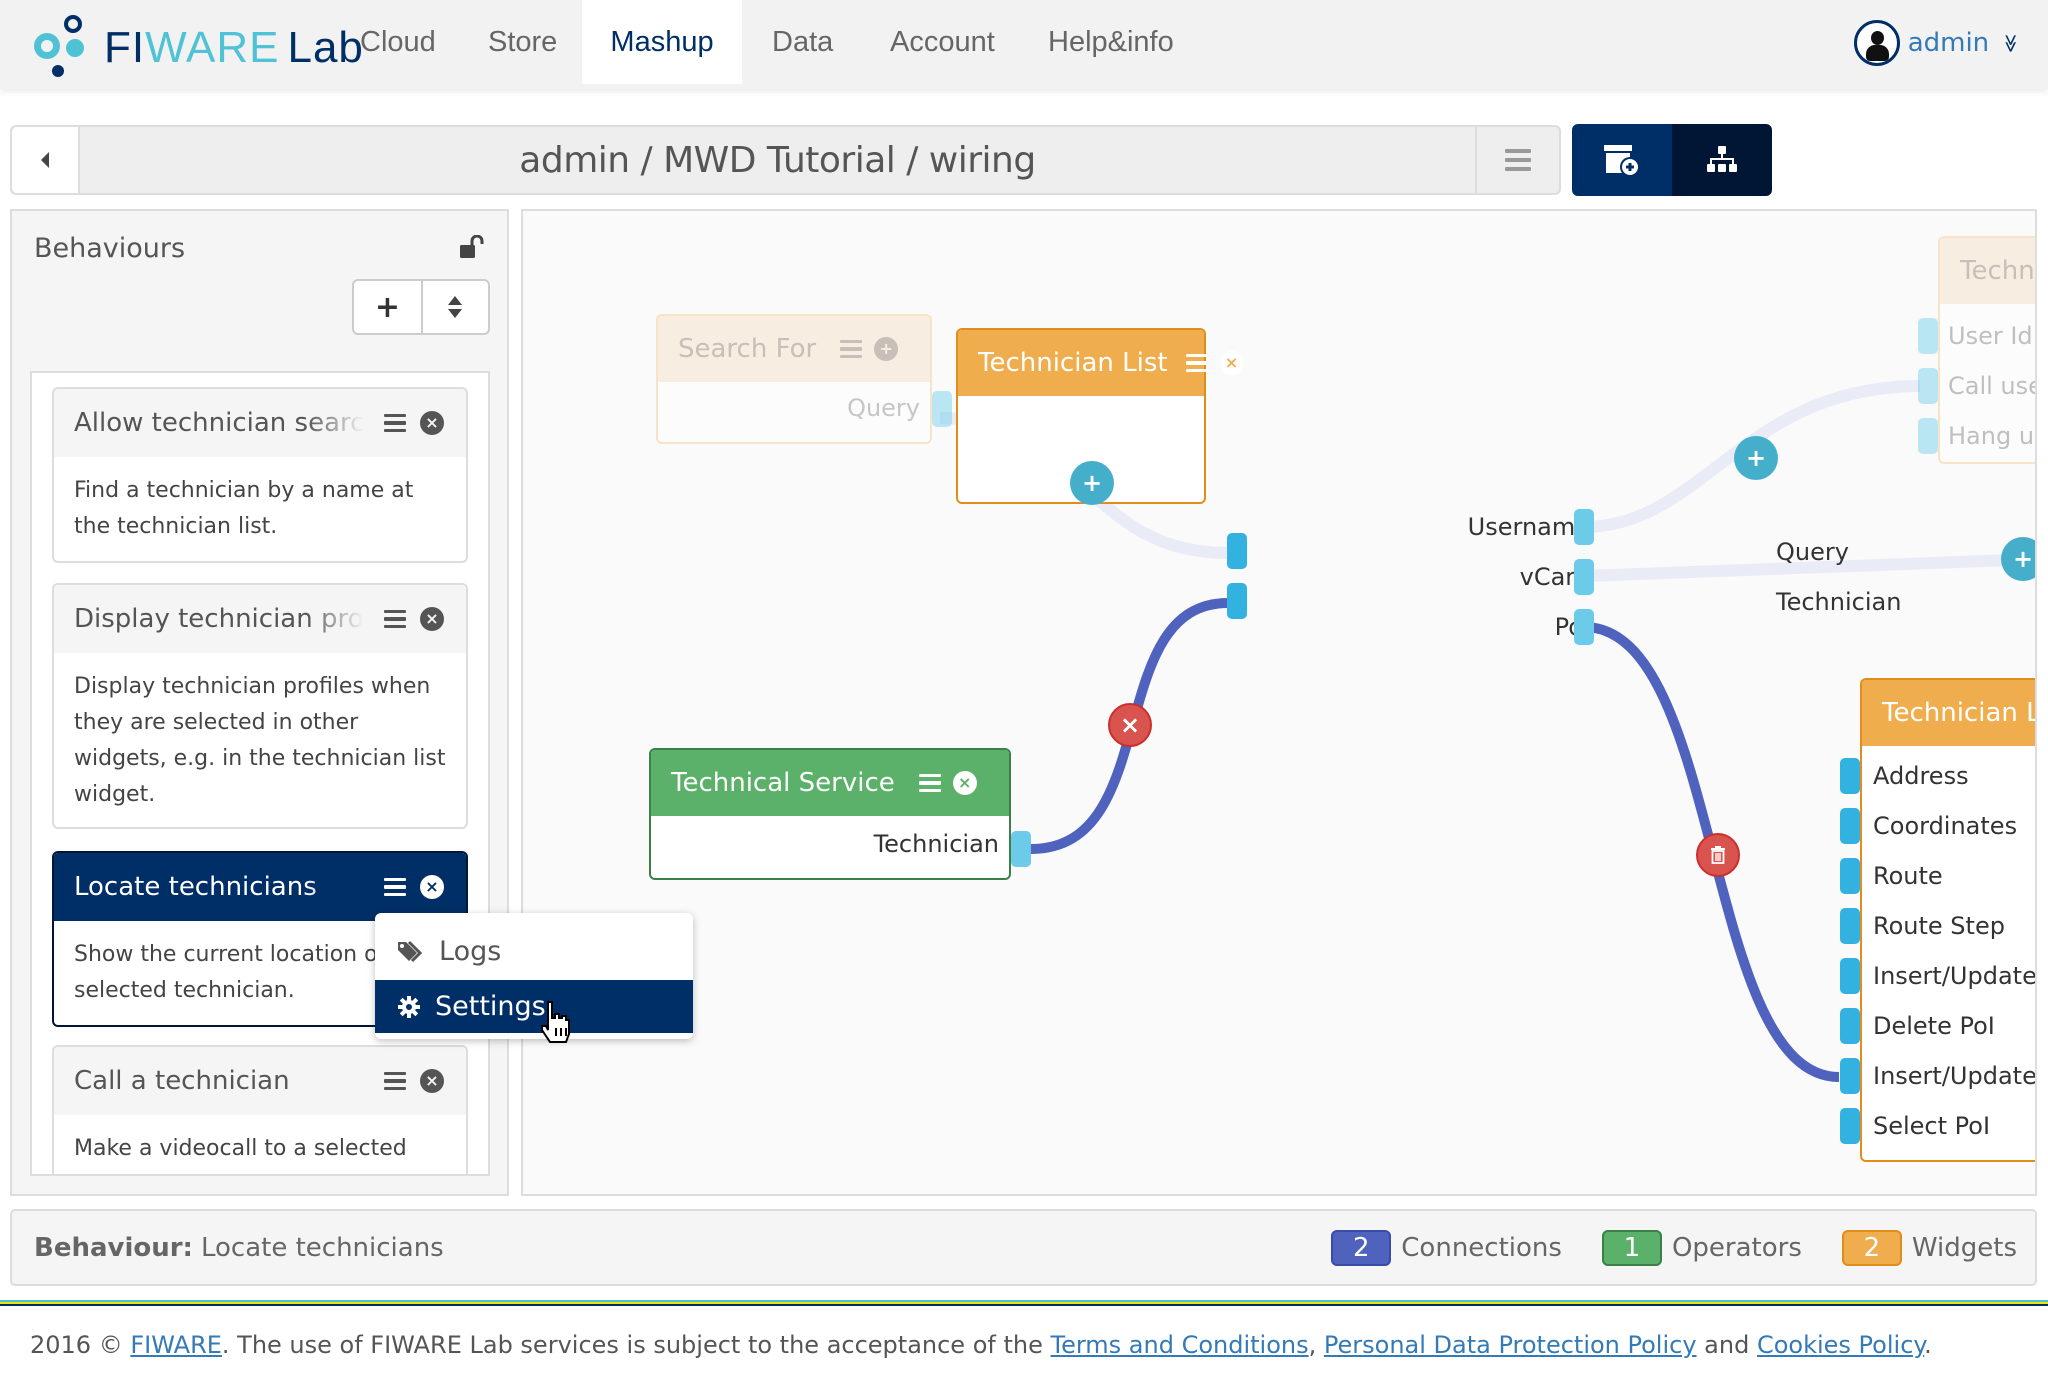 Image resolution: width=2048 pixels, height=1392 pixels. I want to click on cookies-link: Cookies Policy, so click(1840, 1345).